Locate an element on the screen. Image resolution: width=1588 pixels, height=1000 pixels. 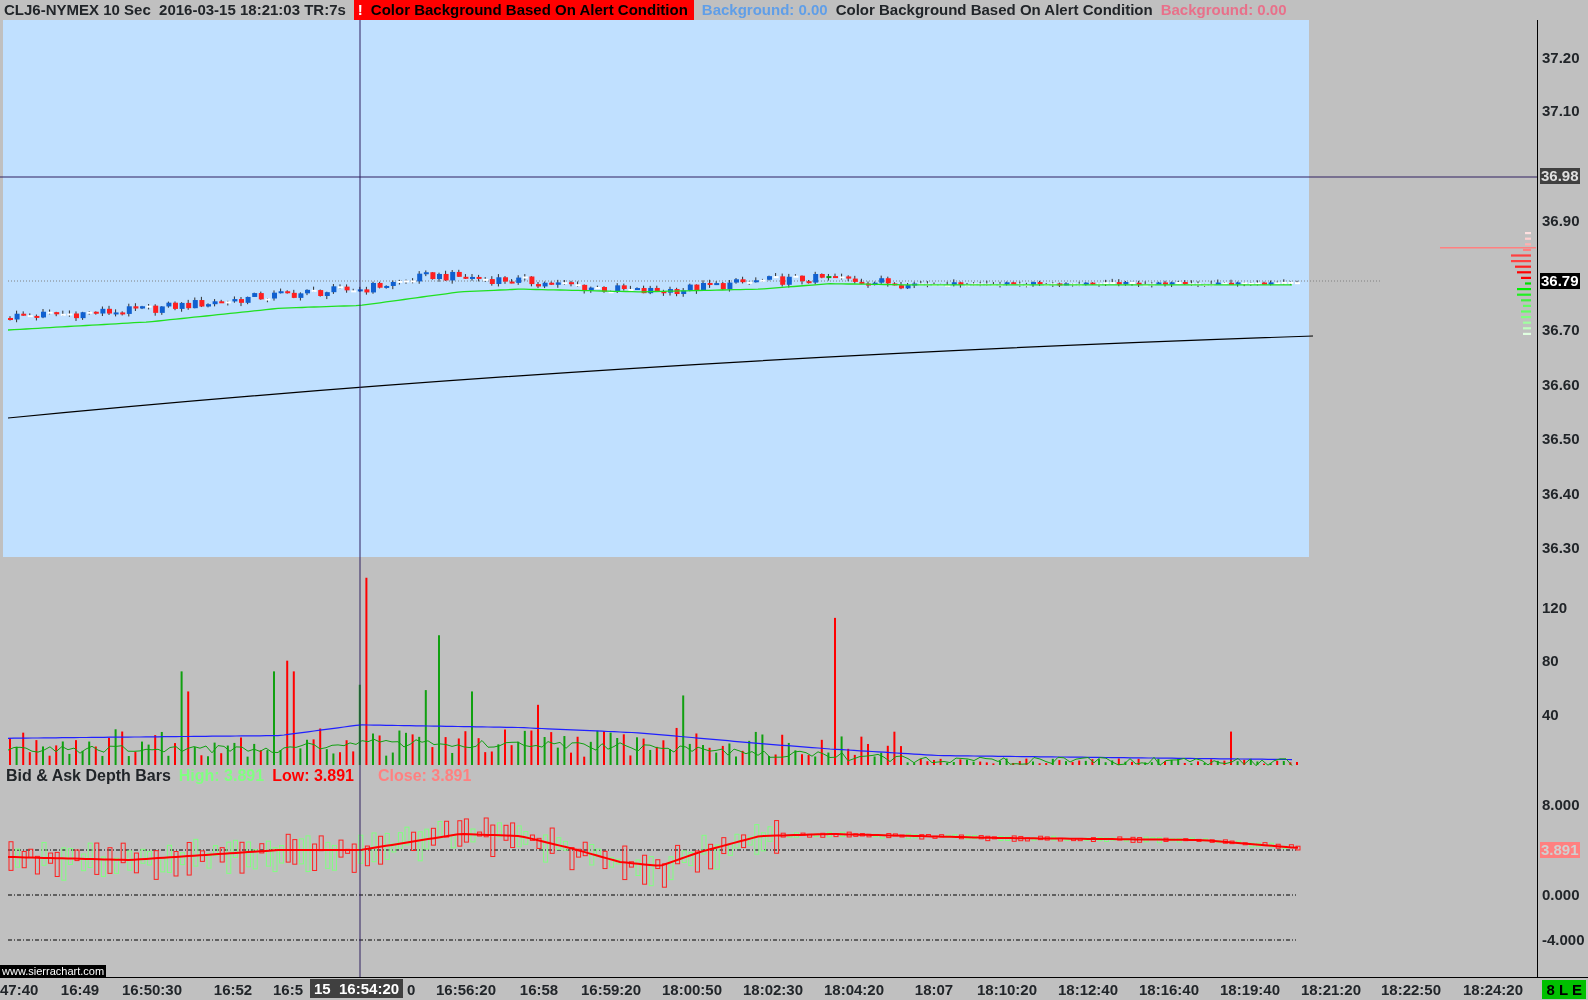
axis-label: 37.10 is located at coordinates (1561, 111).